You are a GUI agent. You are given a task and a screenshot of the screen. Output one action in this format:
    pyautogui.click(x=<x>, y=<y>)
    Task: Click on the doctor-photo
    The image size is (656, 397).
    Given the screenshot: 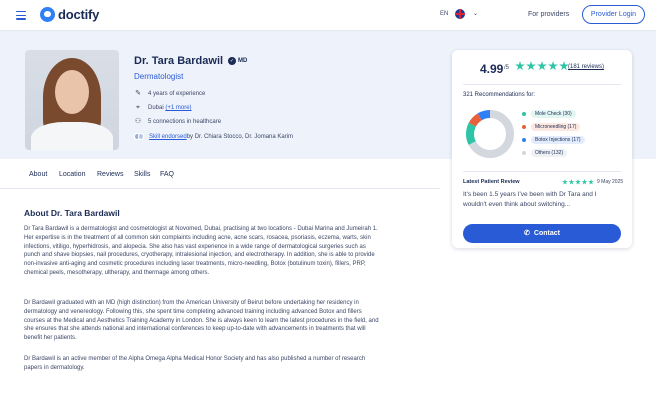 What is the action you would take?
    pyautogui.click(x=72, y=100)
    